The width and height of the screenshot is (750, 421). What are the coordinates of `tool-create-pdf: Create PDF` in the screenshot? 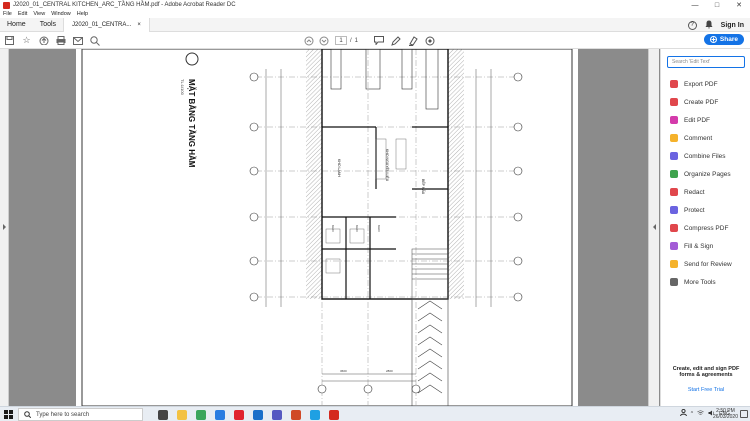 It's located at (694, 102).